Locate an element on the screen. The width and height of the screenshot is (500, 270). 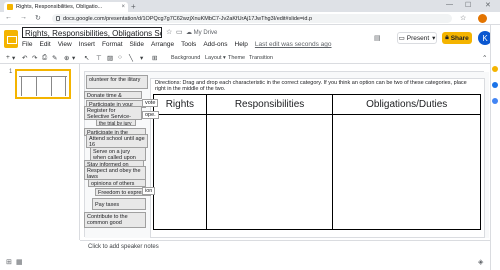
collapse-toolbar-icon: ⌃ is located at coordinates (484, 58).